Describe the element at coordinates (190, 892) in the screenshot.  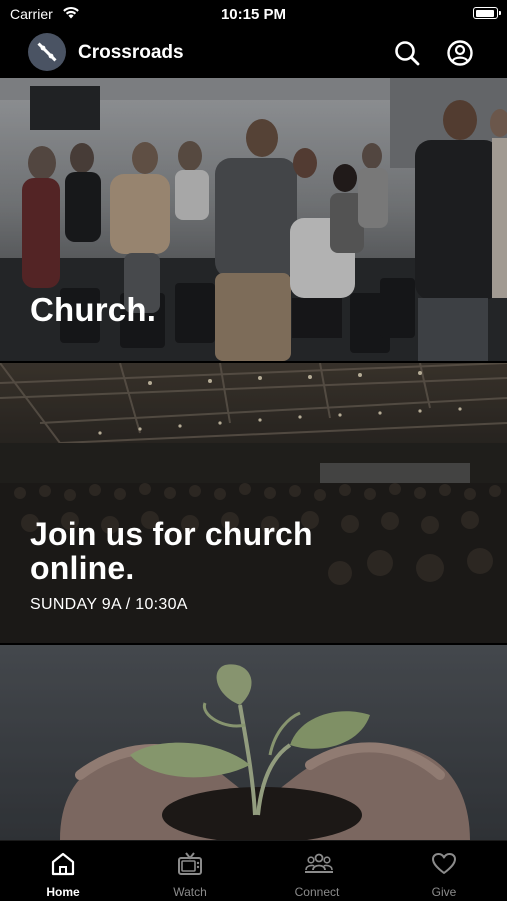
I see `tab-label: Watch` at that location.